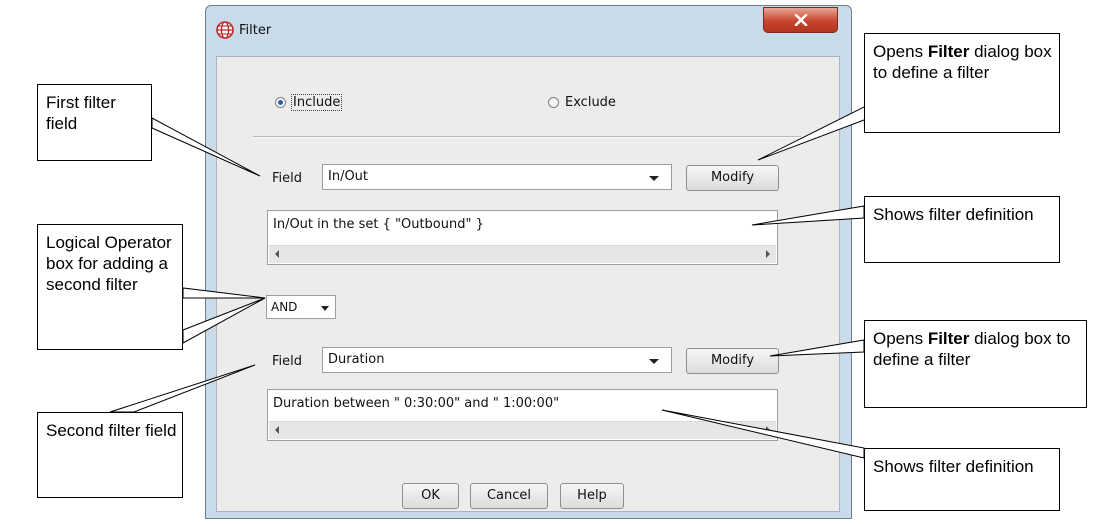 The width and height of the screenshot is (1096, 524). Describe the element at coordinates (817, 348) in the screenshot. I see `leader-modify-bottom` at that location.